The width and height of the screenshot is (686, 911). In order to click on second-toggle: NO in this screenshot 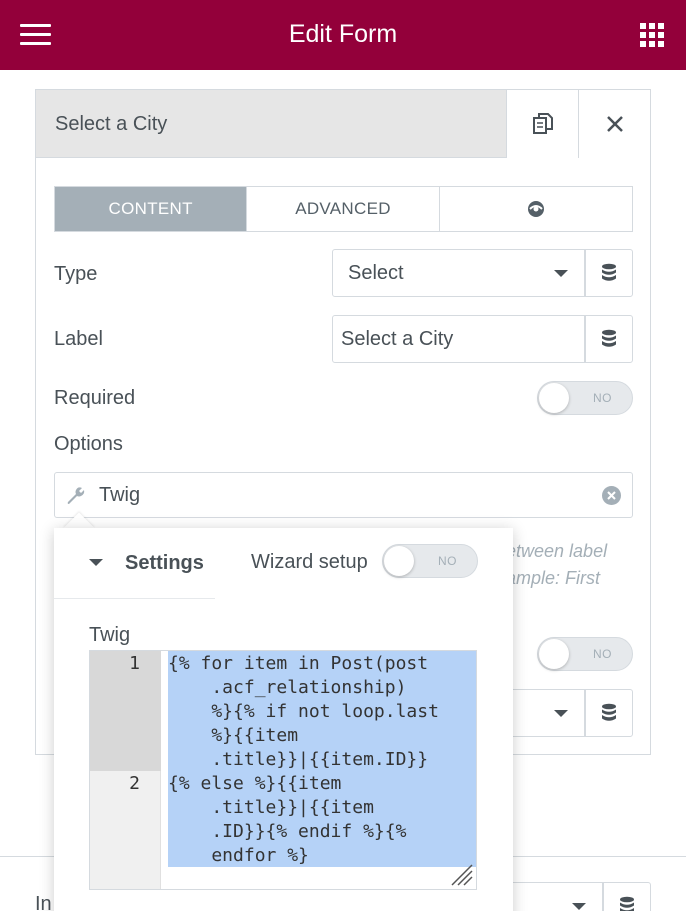, I will do `click(585, 654)`.